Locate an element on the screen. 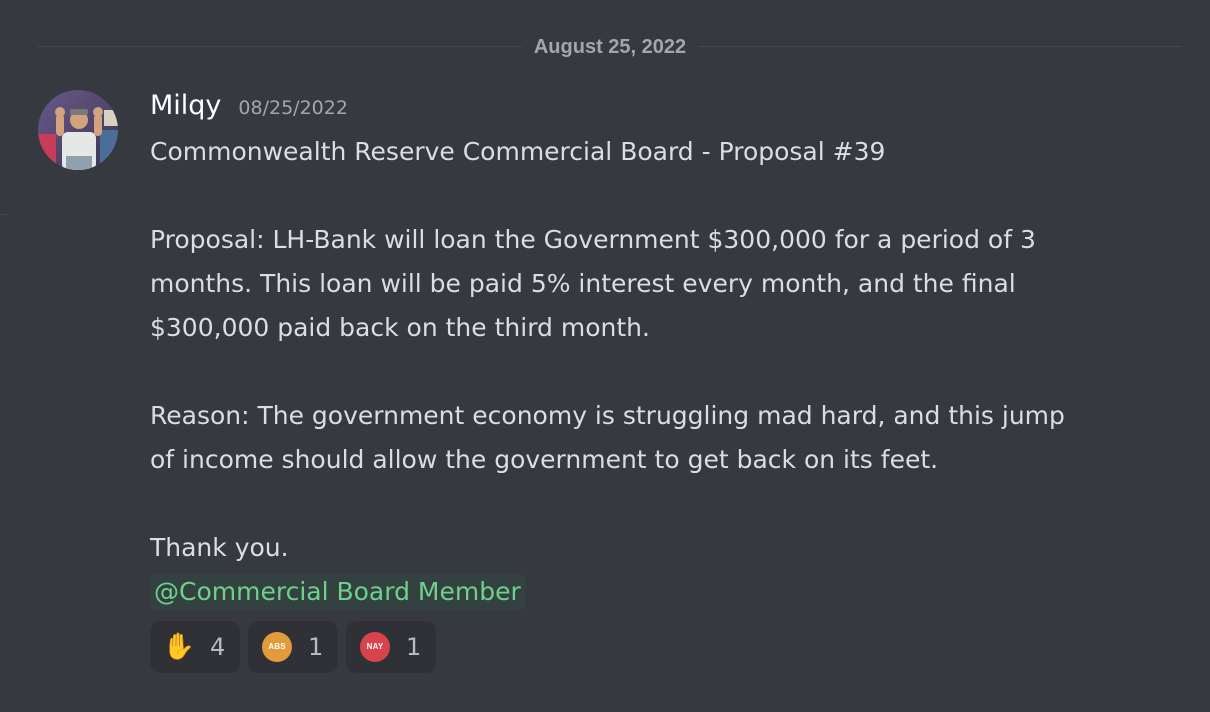 This screenshot has width=1210, height=712. avatar is located at coordinates (78, 130).